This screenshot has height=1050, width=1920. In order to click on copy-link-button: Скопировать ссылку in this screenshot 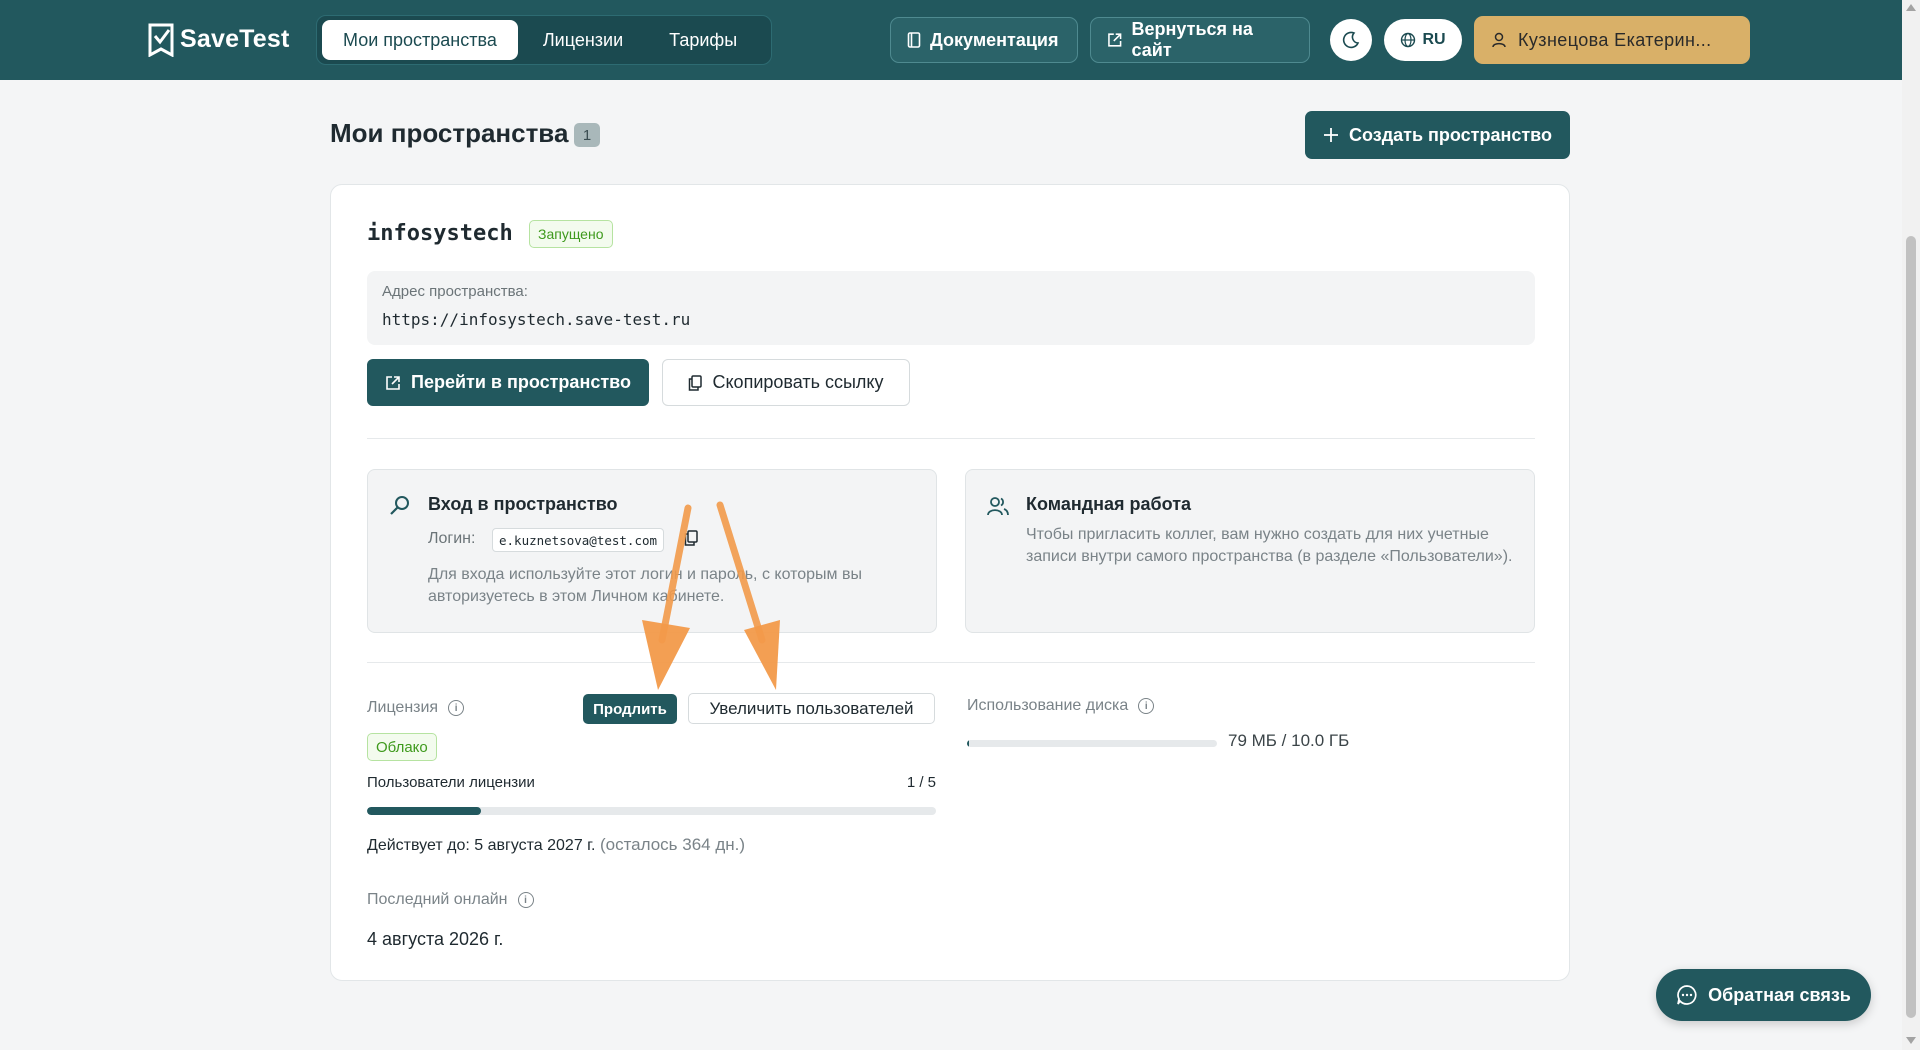, I will do `click(786, 382)`.